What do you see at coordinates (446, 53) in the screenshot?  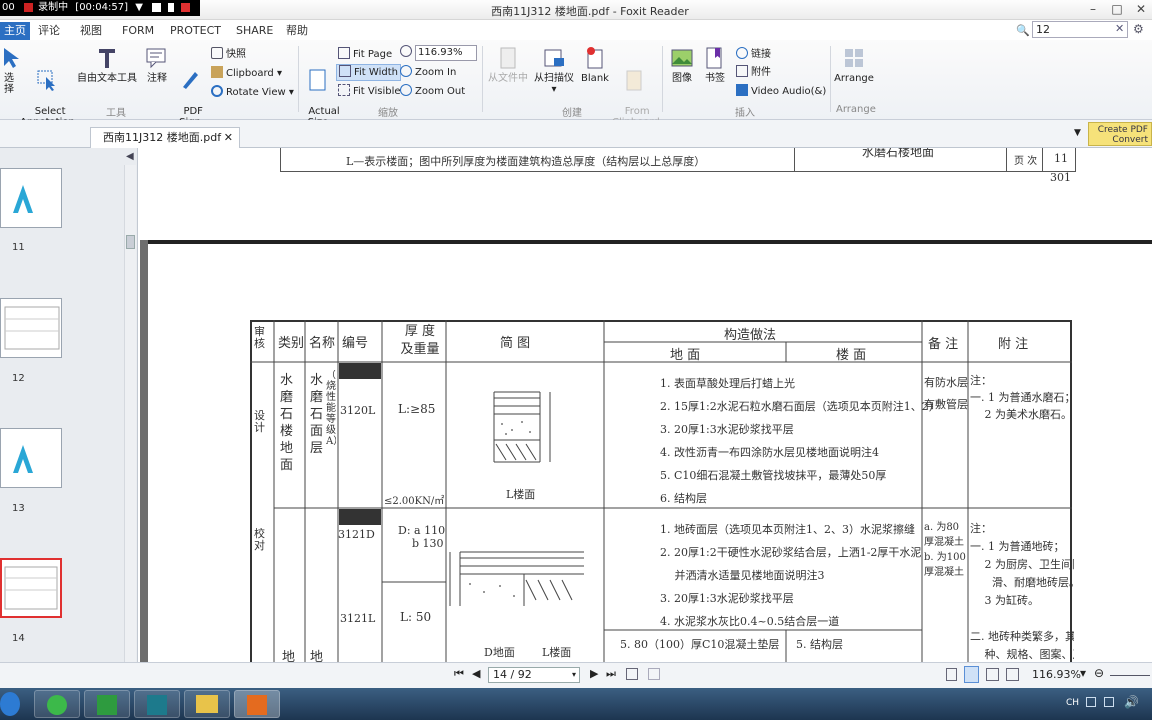 I see `zoom-select: 116.93%` at bounding box center [446, 53].